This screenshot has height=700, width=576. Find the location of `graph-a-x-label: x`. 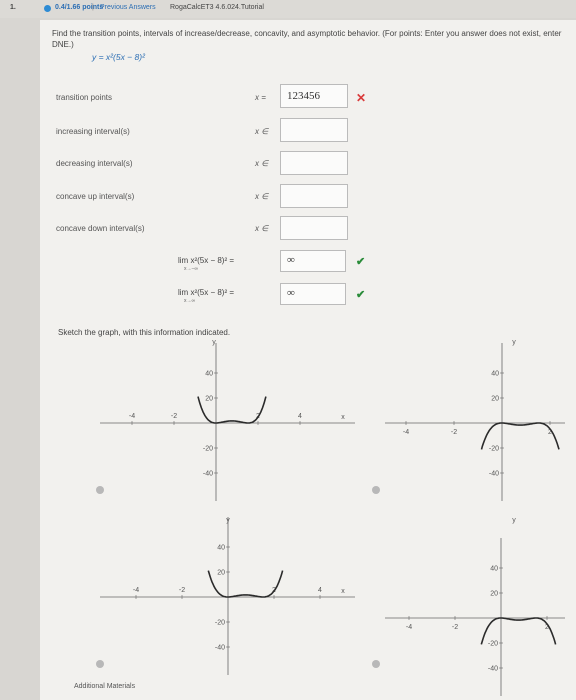

graph-a-x-label: x is located at coordinates (343, 417).